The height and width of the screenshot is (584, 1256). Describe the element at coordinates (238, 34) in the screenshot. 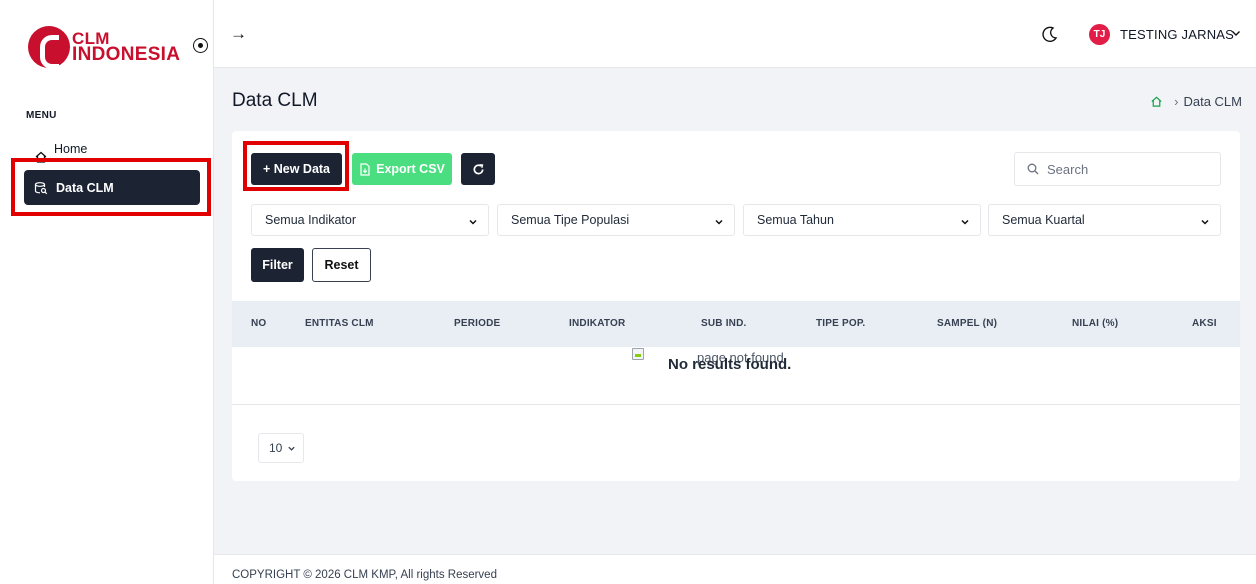

I see `expand-sidebar-icon: →` at that location.